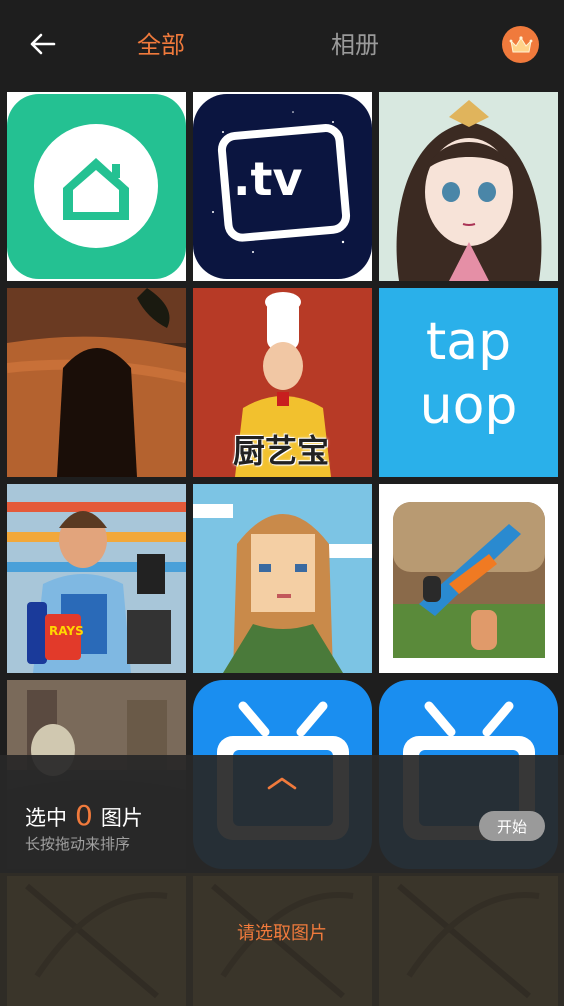 The height and width of the screenshot is (1006, 564). I want to click on back-arrow-icon, so click(43, 44).